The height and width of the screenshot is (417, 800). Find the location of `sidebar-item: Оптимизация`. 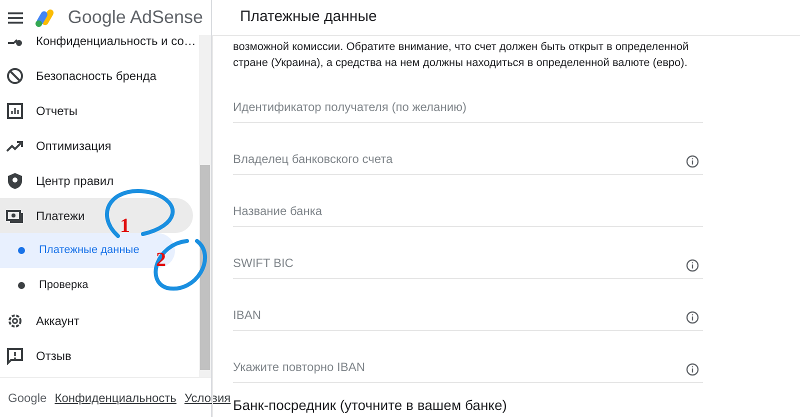

sidebar-item: Оптимизация is located at coordinates (96, 145).